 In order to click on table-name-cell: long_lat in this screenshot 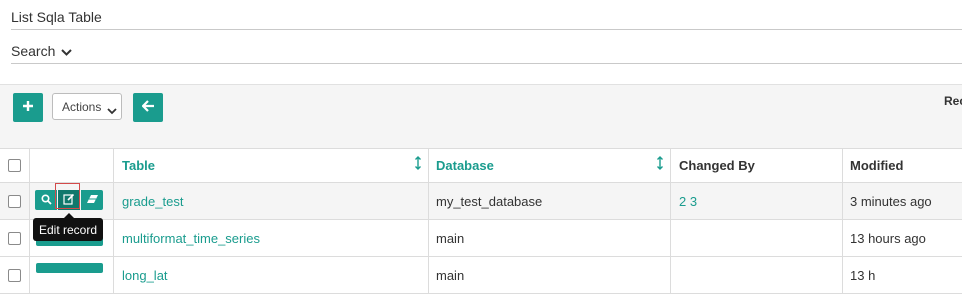, I will do `click(271, 275)`.